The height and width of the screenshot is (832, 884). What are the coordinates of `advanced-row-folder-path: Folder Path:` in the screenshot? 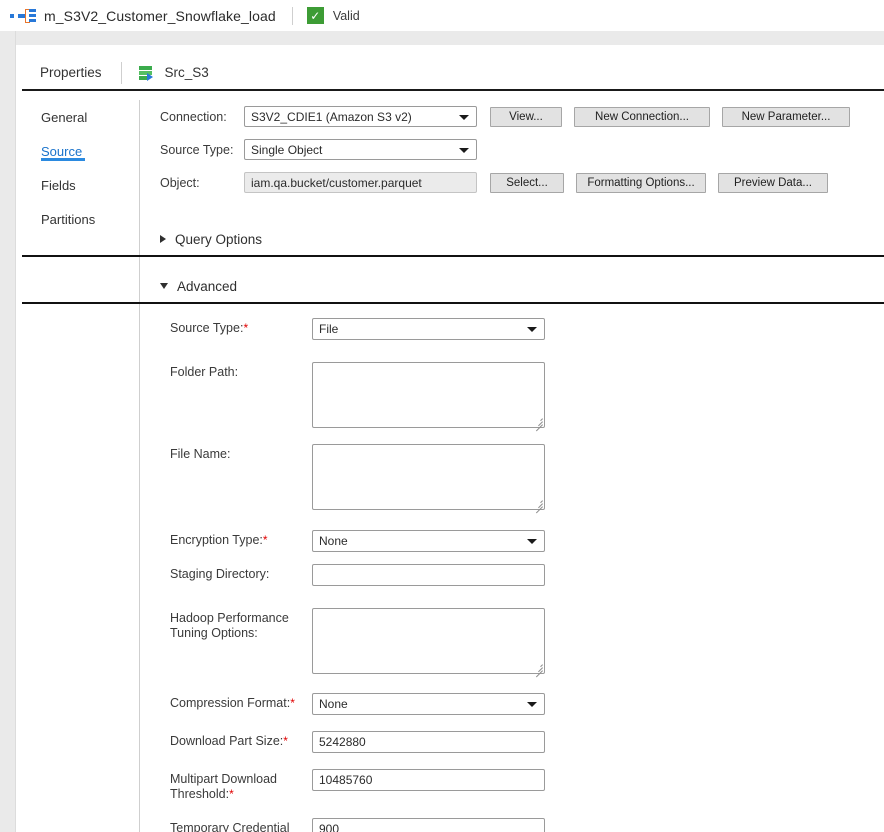 It's located at (527, 397).